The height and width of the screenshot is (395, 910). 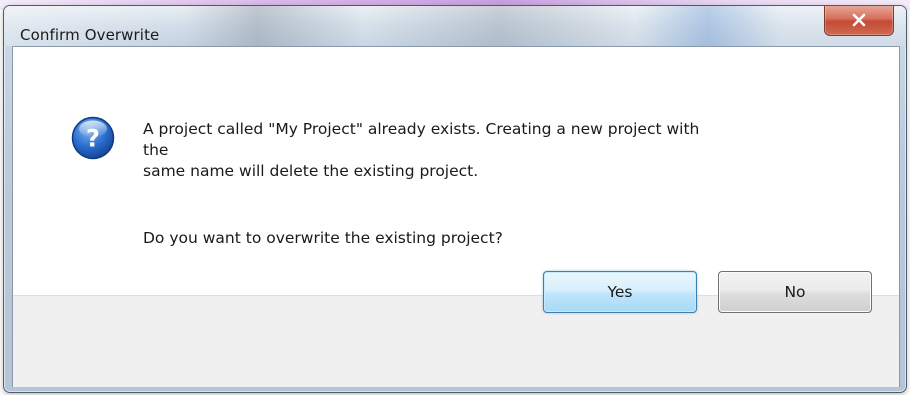 I want to click on title-bar: Confirm Overwrite, so click(x=455, y=26).